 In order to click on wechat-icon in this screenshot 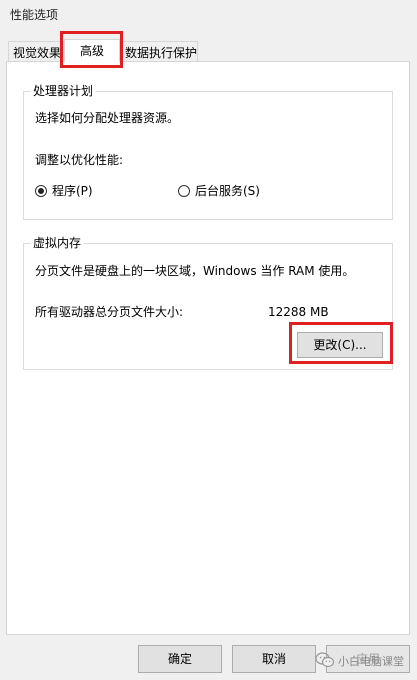, I will do `click(326, 661)`.